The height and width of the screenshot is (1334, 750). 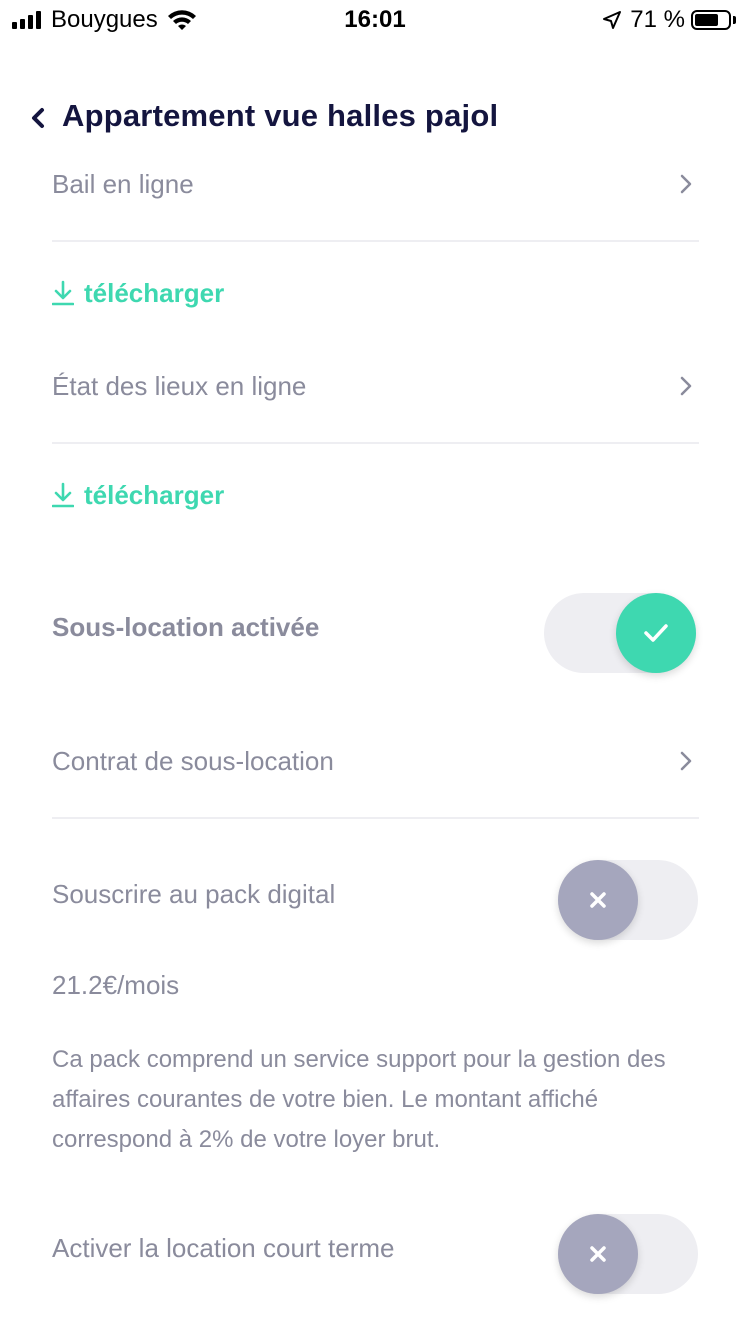 What do you see at coordinates (38, 118) in the screenshot?
I see `chevron-left-icon` at bounding box center [38, 118].